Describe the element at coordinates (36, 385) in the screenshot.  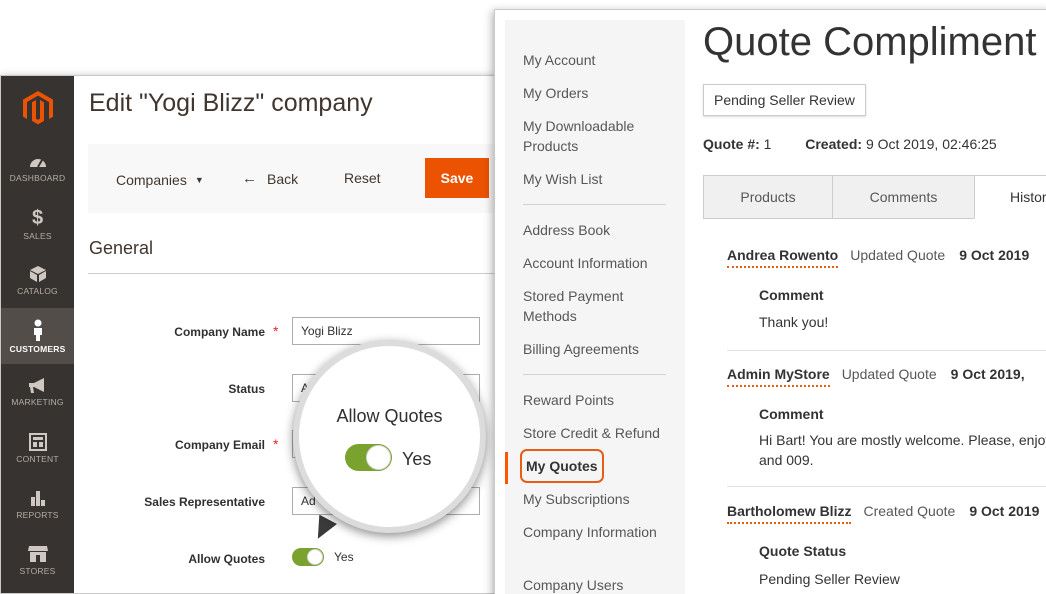
I see `megaphone-icon` at that location.